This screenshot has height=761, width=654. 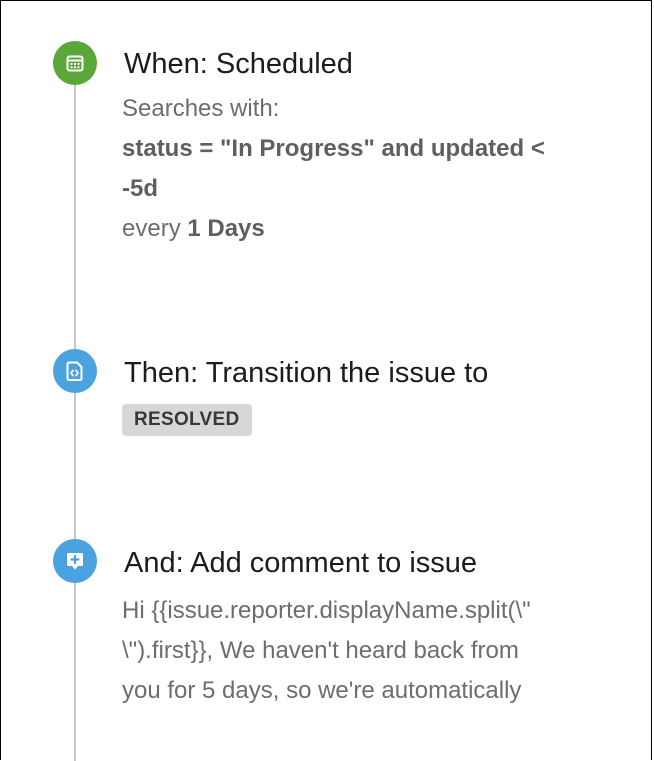 I want to click on searches-label: Searches with:, so click(x=201, y=108).